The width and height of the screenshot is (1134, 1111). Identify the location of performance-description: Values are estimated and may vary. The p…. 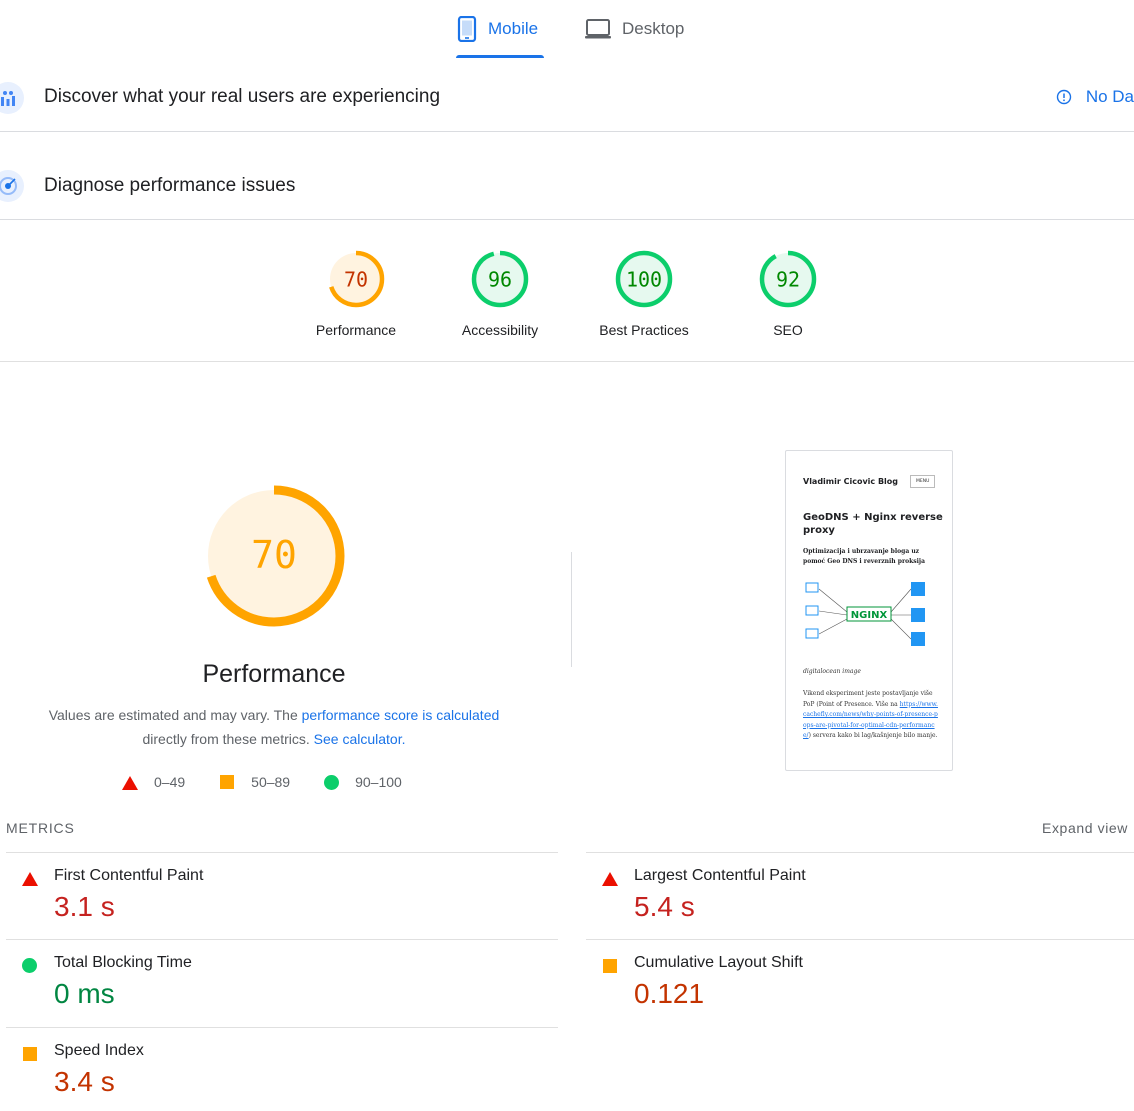
(274, 727).